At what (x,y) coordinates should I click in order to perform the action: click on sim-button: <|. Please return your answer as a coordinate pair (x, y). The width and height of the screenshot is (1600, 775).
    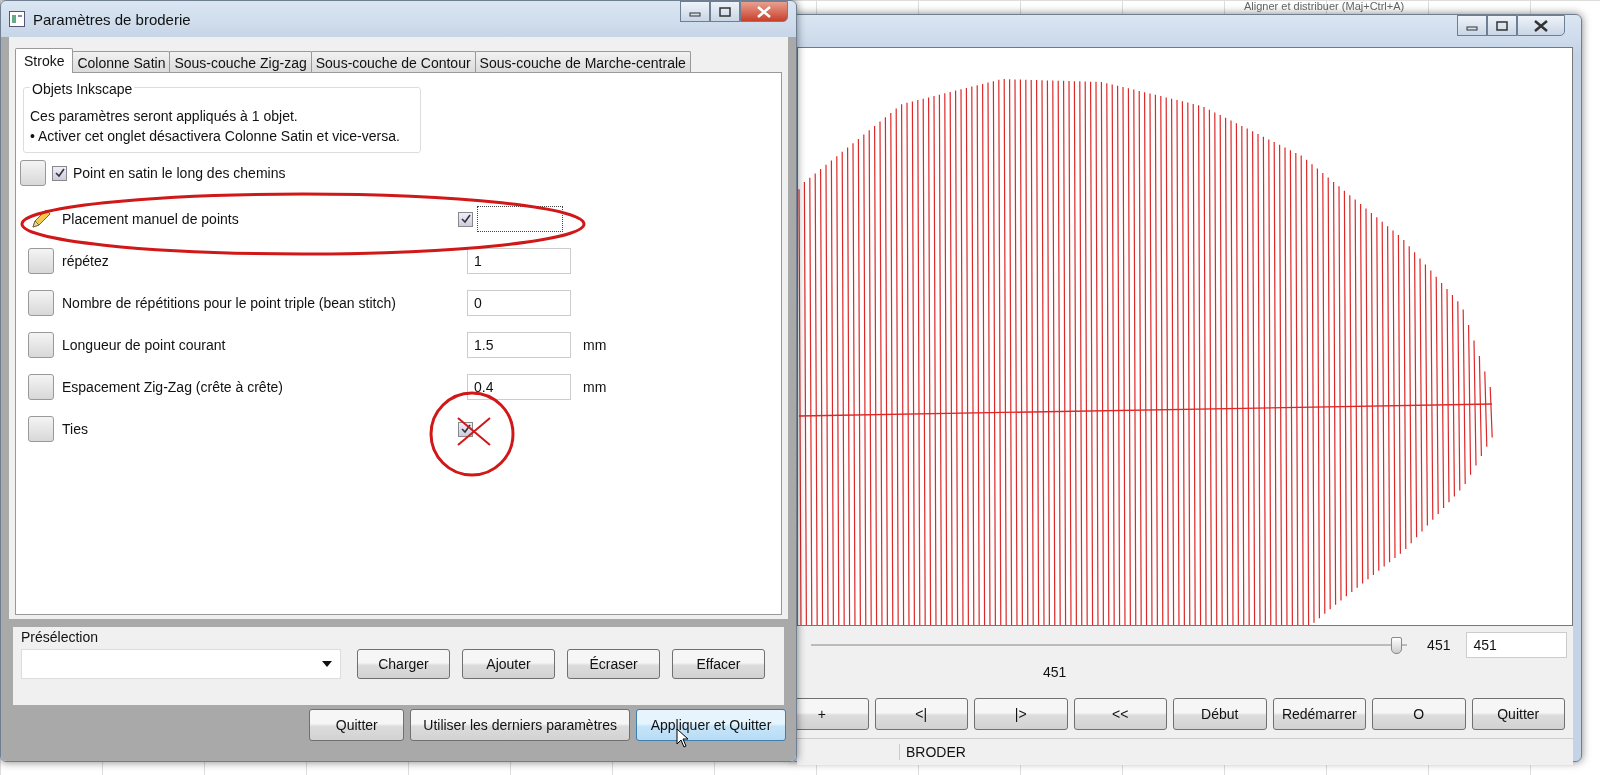
    Looking at the image, I should click on (921, 714).